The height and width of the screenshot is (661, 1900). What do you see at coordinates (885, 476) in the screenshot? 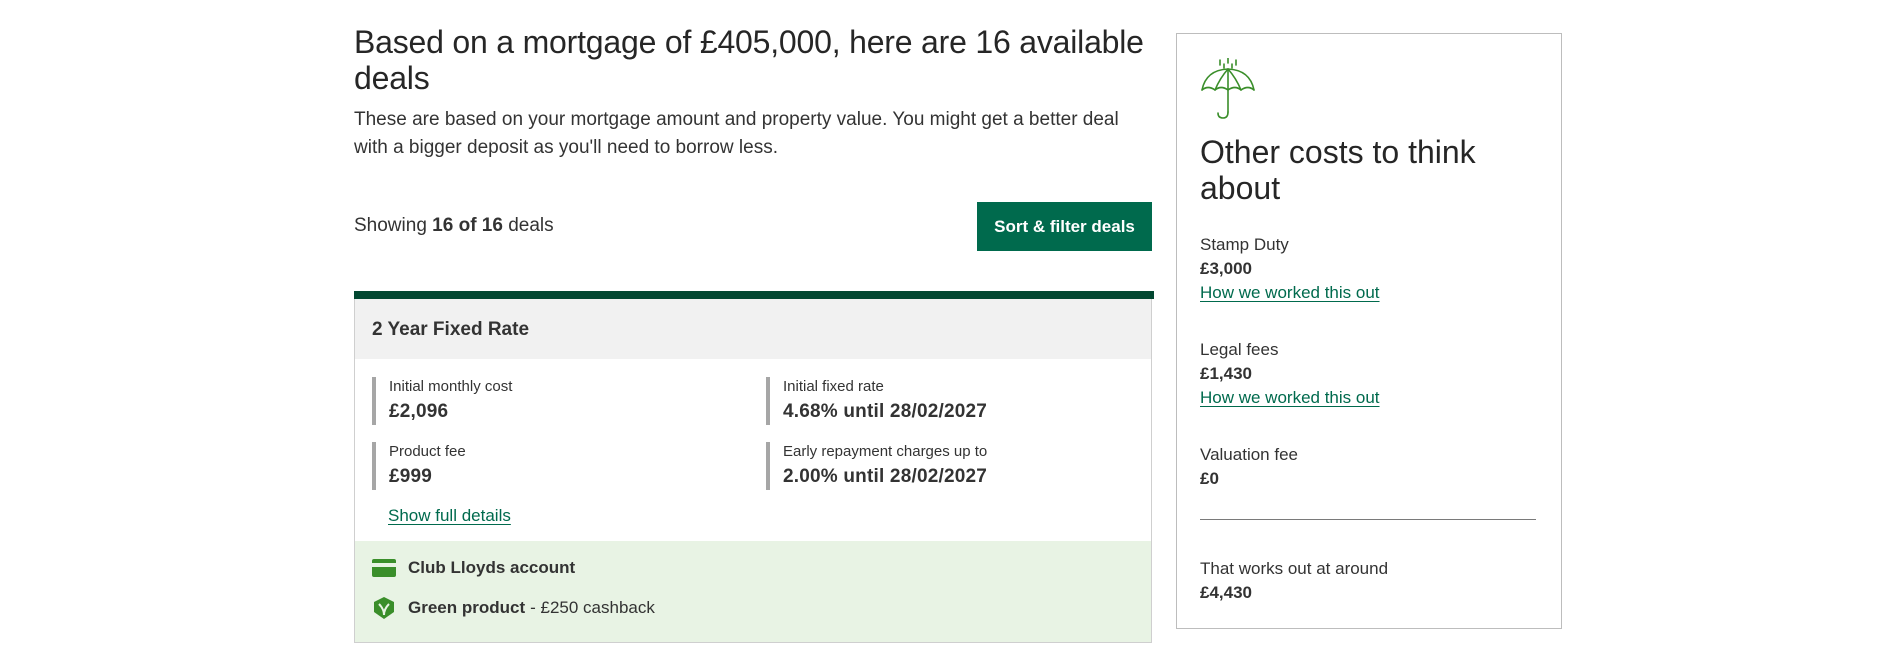
I see `stat-value: 2.00% until 28/02/2027` at bounding box center [885, 476].